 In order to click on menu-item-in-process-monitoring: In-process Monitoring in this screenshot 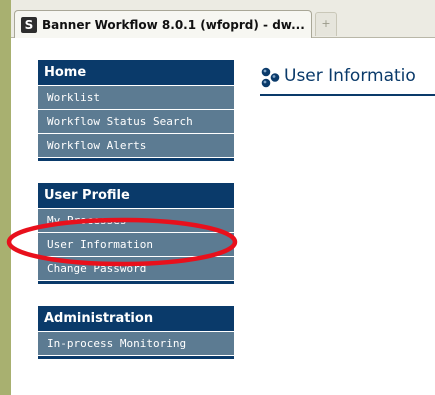, I will do `click(136, 344)`.